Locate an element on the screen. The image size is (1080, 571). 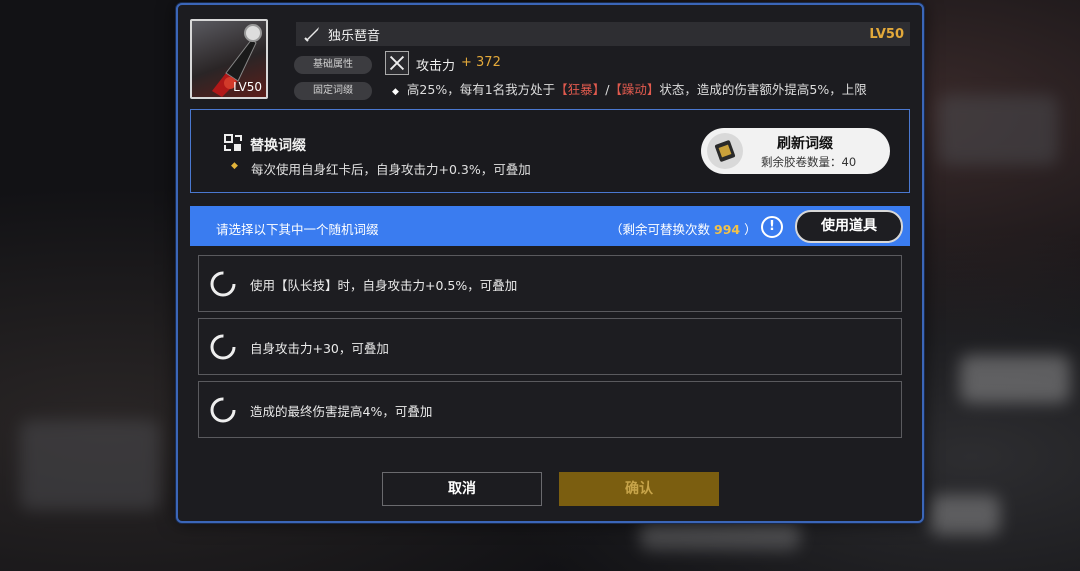
affix-option-text: 使用【队长技】时，自身攻击力+0.5%，可叠加 is located at coordinates (384, 285).